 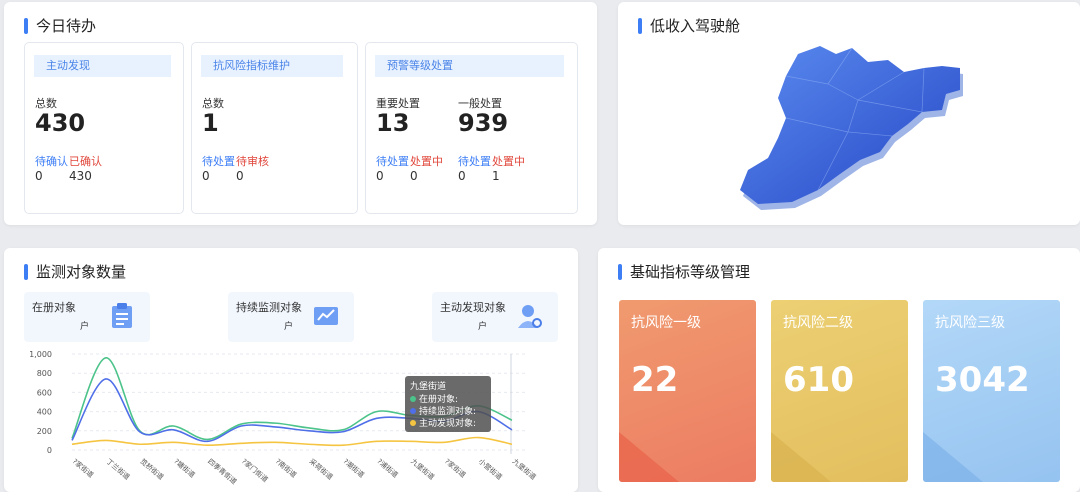 What do you see at coordinates (75, 272) in the screenshot?
I see `monitor-title: 监测对象数量` at bounding box center [75, 272].